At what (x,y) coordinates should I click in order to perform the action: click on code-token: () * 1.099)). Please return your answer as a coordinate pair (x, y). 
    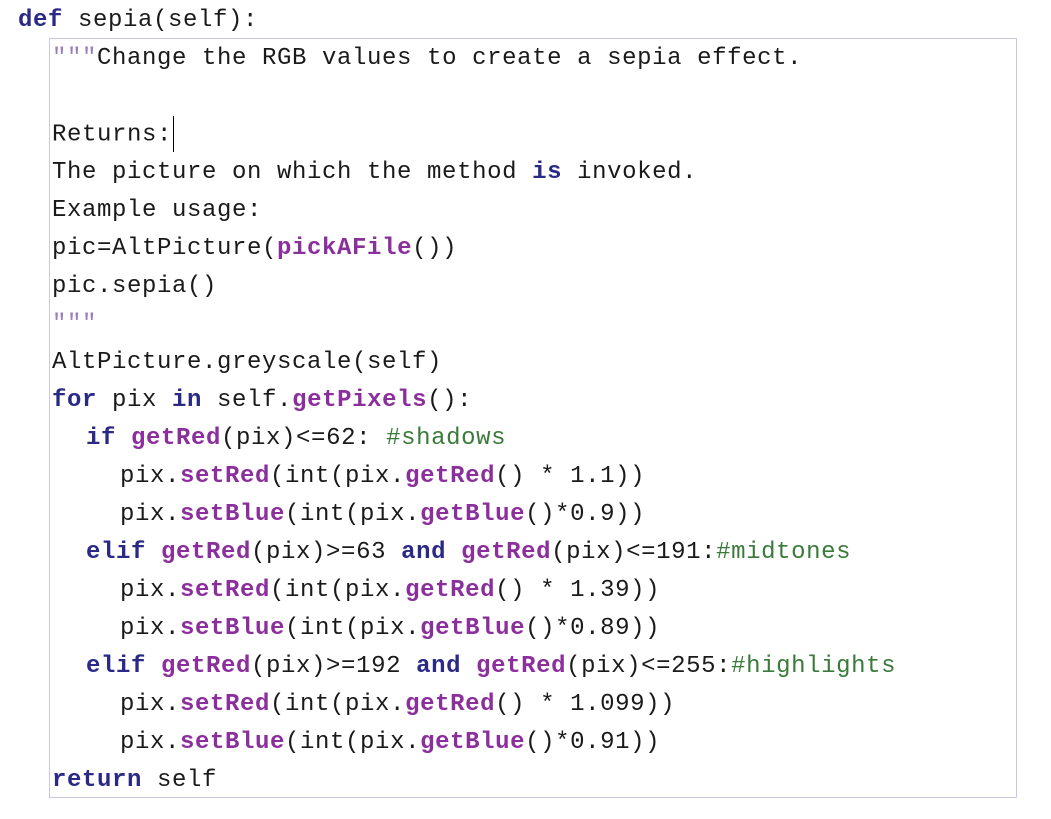
    Looking at the image, I should click on (585, 704).